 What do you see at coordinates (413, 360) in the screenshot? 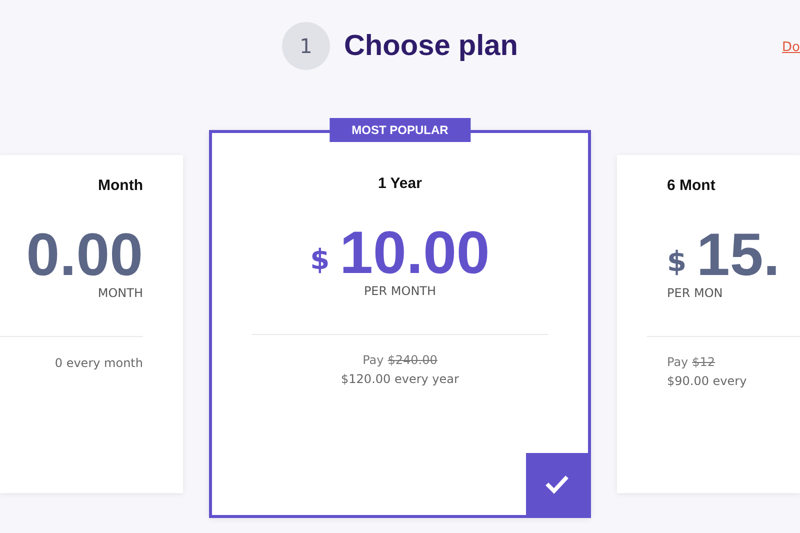
I see `old-price: $240.00` at bounding box center [413, 360].